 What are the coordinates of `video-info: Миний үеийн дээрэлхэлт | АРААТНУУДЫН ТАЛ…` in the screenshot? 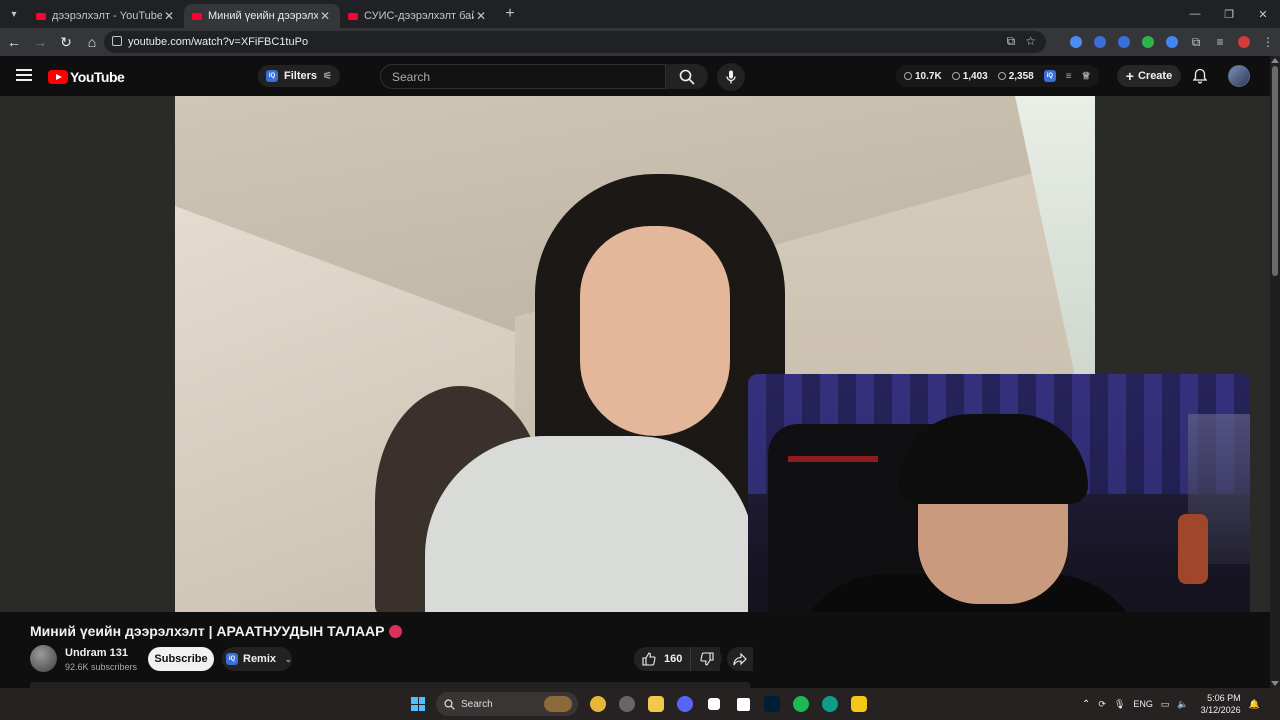 It's located at (635, 650).